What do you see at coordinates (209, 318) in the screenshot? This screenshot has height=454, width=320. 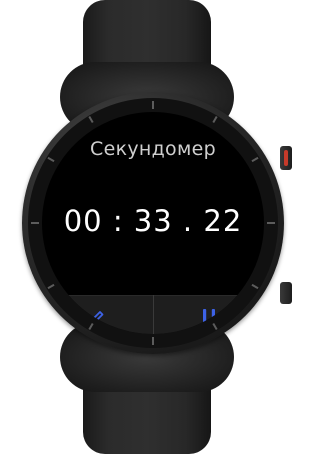 I see `pause-icon` at bounding box center [209, 318].